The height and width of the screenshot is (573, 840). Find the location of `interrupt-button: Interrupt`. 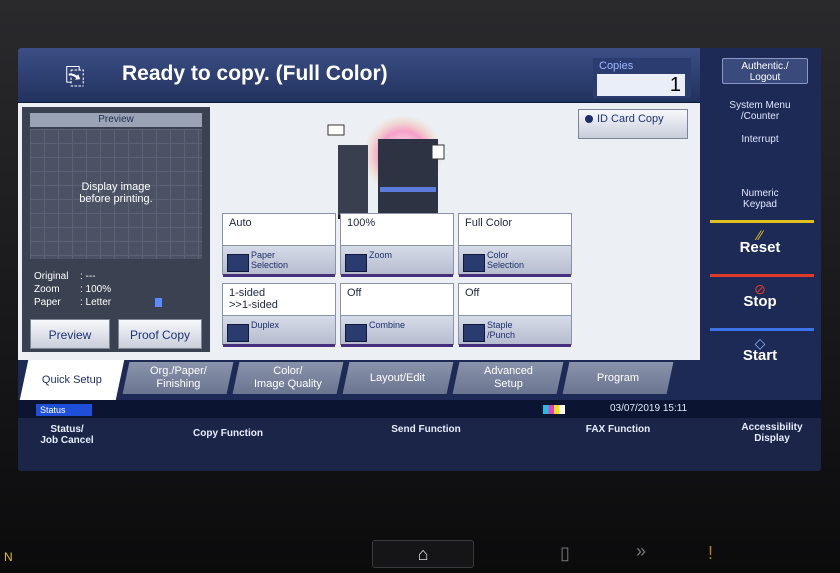

interrupt-button: Interrupt is located at coordinates (760, 139).